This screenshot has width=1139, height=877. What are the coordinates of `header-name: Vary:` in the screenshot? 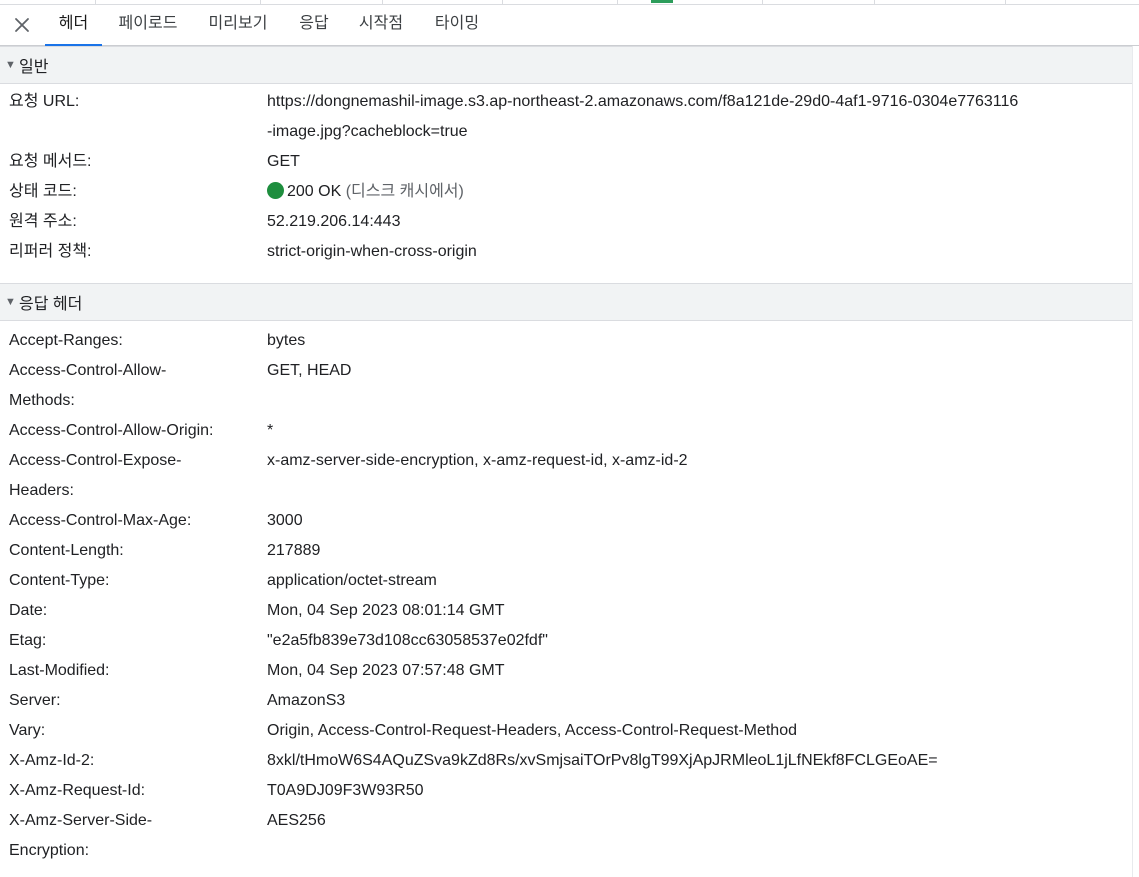 It's located at (27, 730).